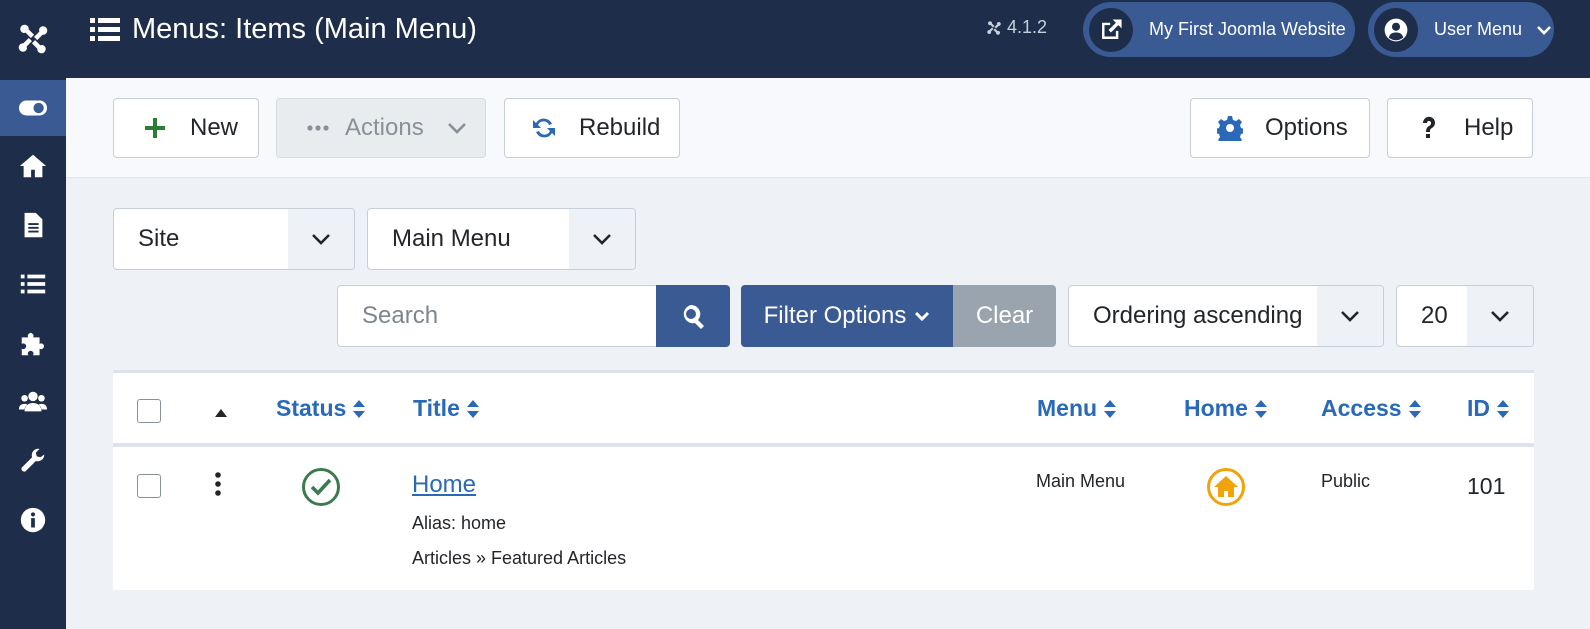  I want to click on question-icon, so click(1428, 127).